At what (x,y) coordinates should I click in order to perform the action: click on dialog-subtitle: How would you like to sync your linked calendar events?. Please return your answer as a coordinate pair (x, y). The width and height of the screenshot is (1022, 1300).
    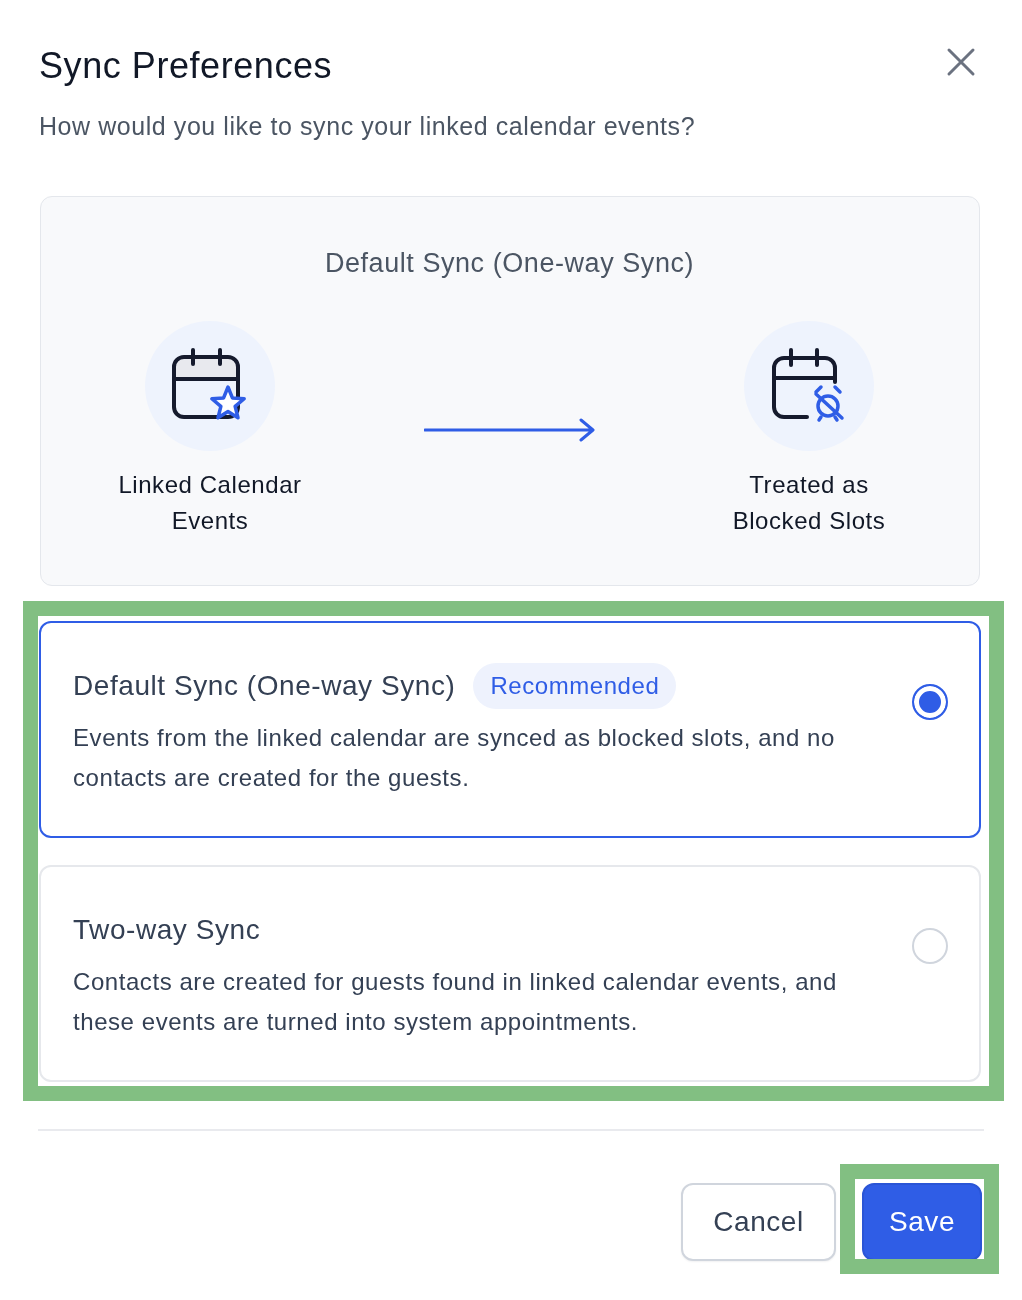
    Looking at the image, I should click on (368, 126).